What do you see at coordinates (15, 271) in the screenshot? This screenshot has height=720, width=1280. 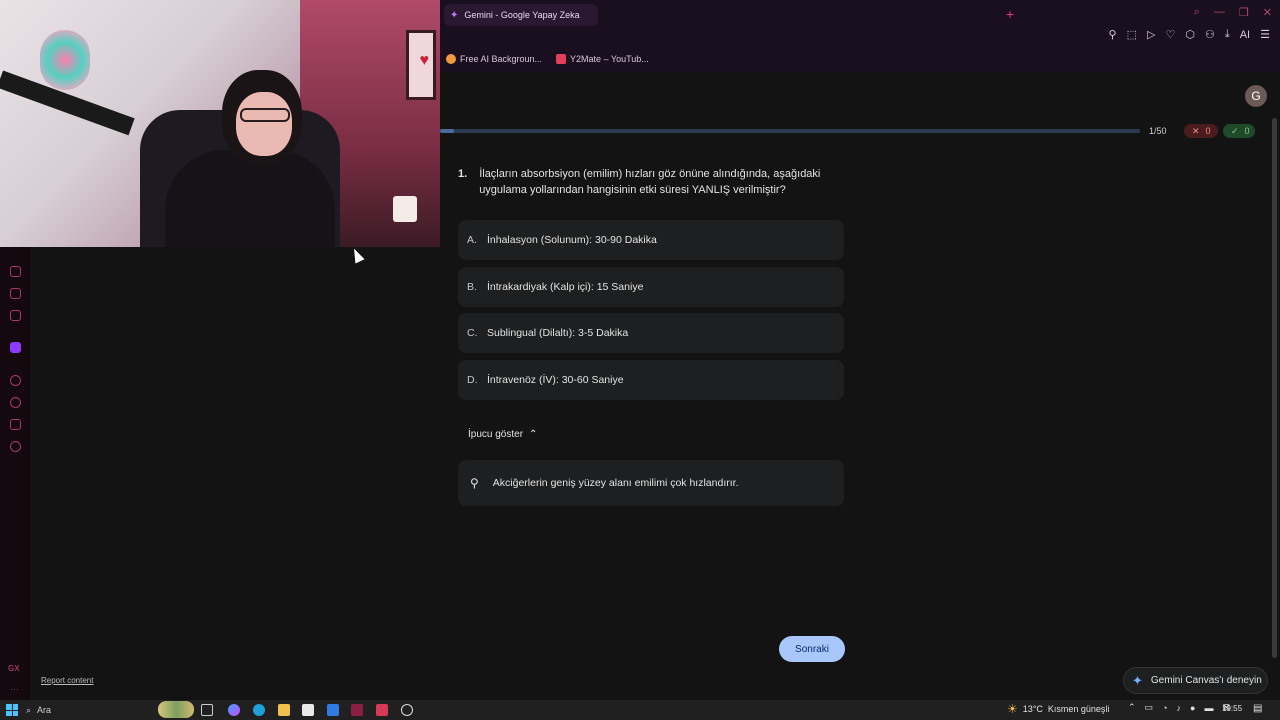 I see `messenger-icon` at bounding box center [15, 271].